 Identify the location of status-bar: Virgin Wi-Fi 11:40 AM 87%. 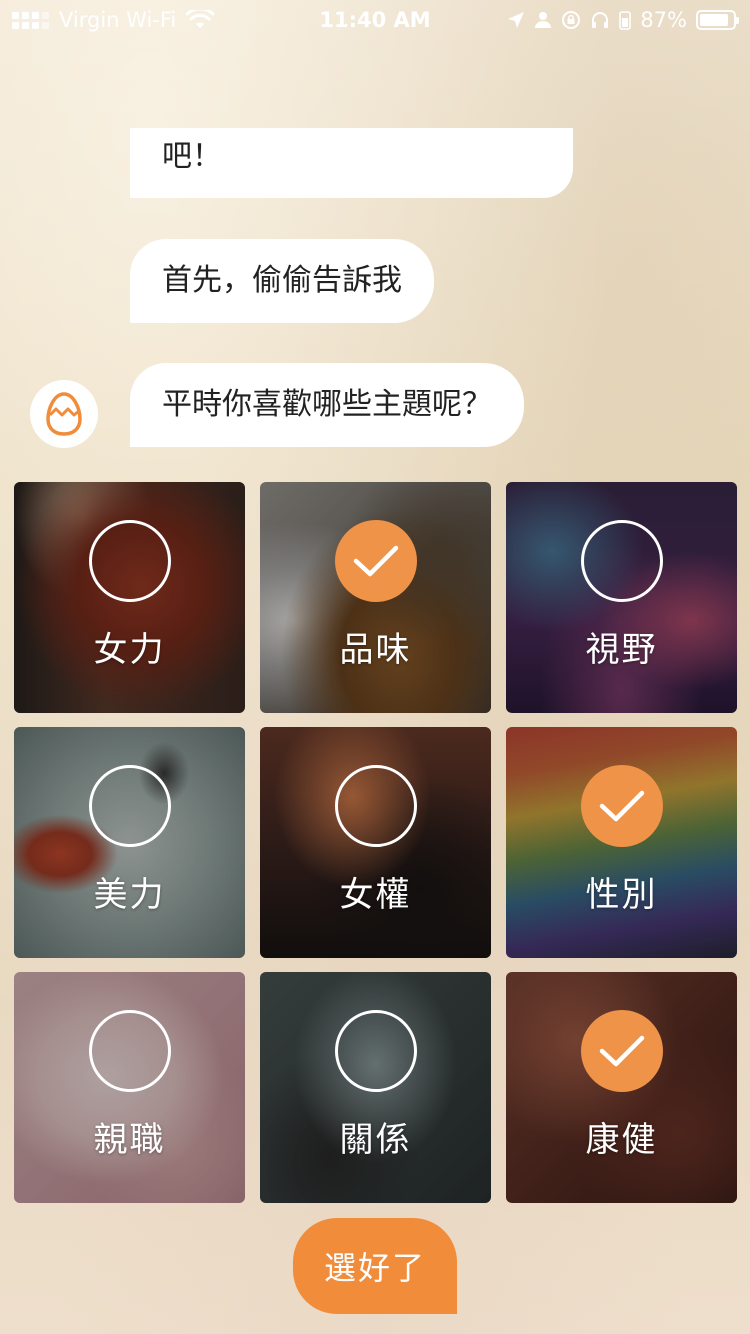
(375, 20).